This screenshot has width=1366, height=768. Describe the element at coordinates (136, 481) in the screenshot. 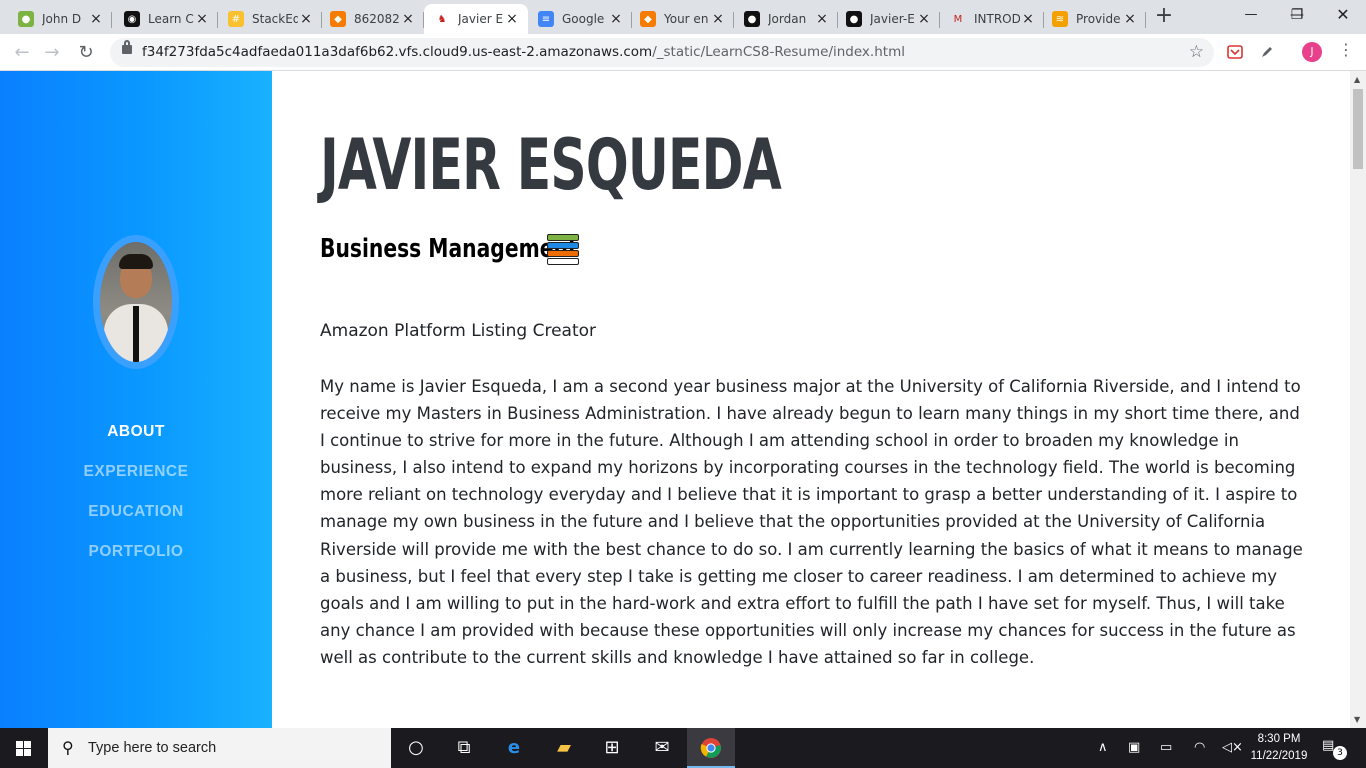

I see `nav-link-experience: EXPERIENCE` at that location.